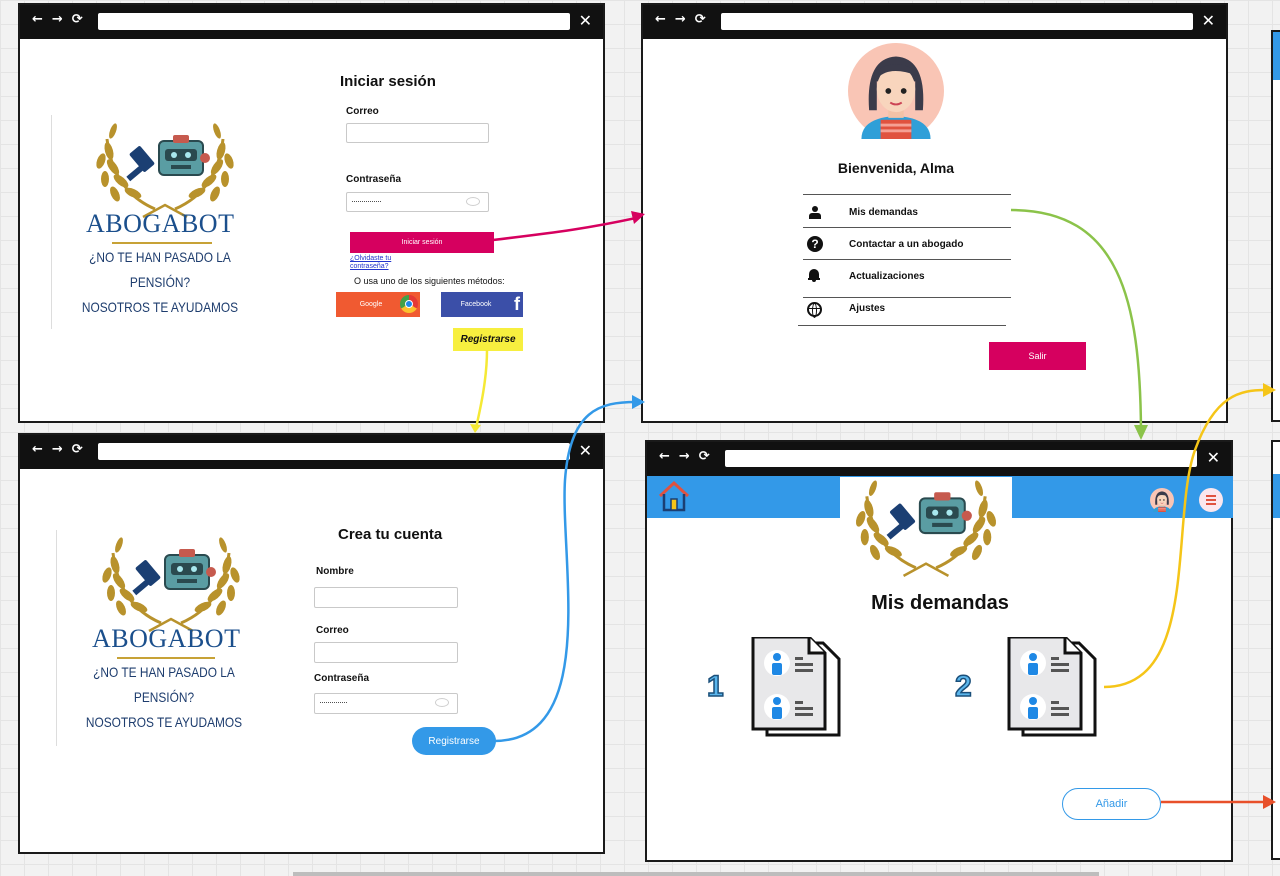  What do you see at coordinates (481, 389) in the screenshot?
I see `arrow-register-note-to-signup` at bounding box center [481, 389].